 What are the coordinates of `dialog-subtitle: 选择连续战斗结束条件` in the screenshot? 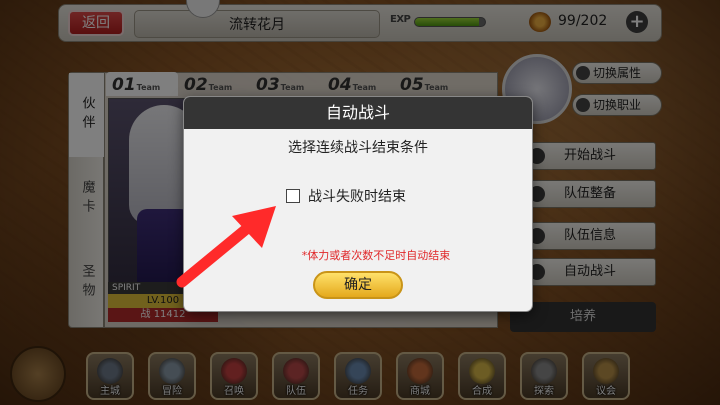 It's located at (358, 148).